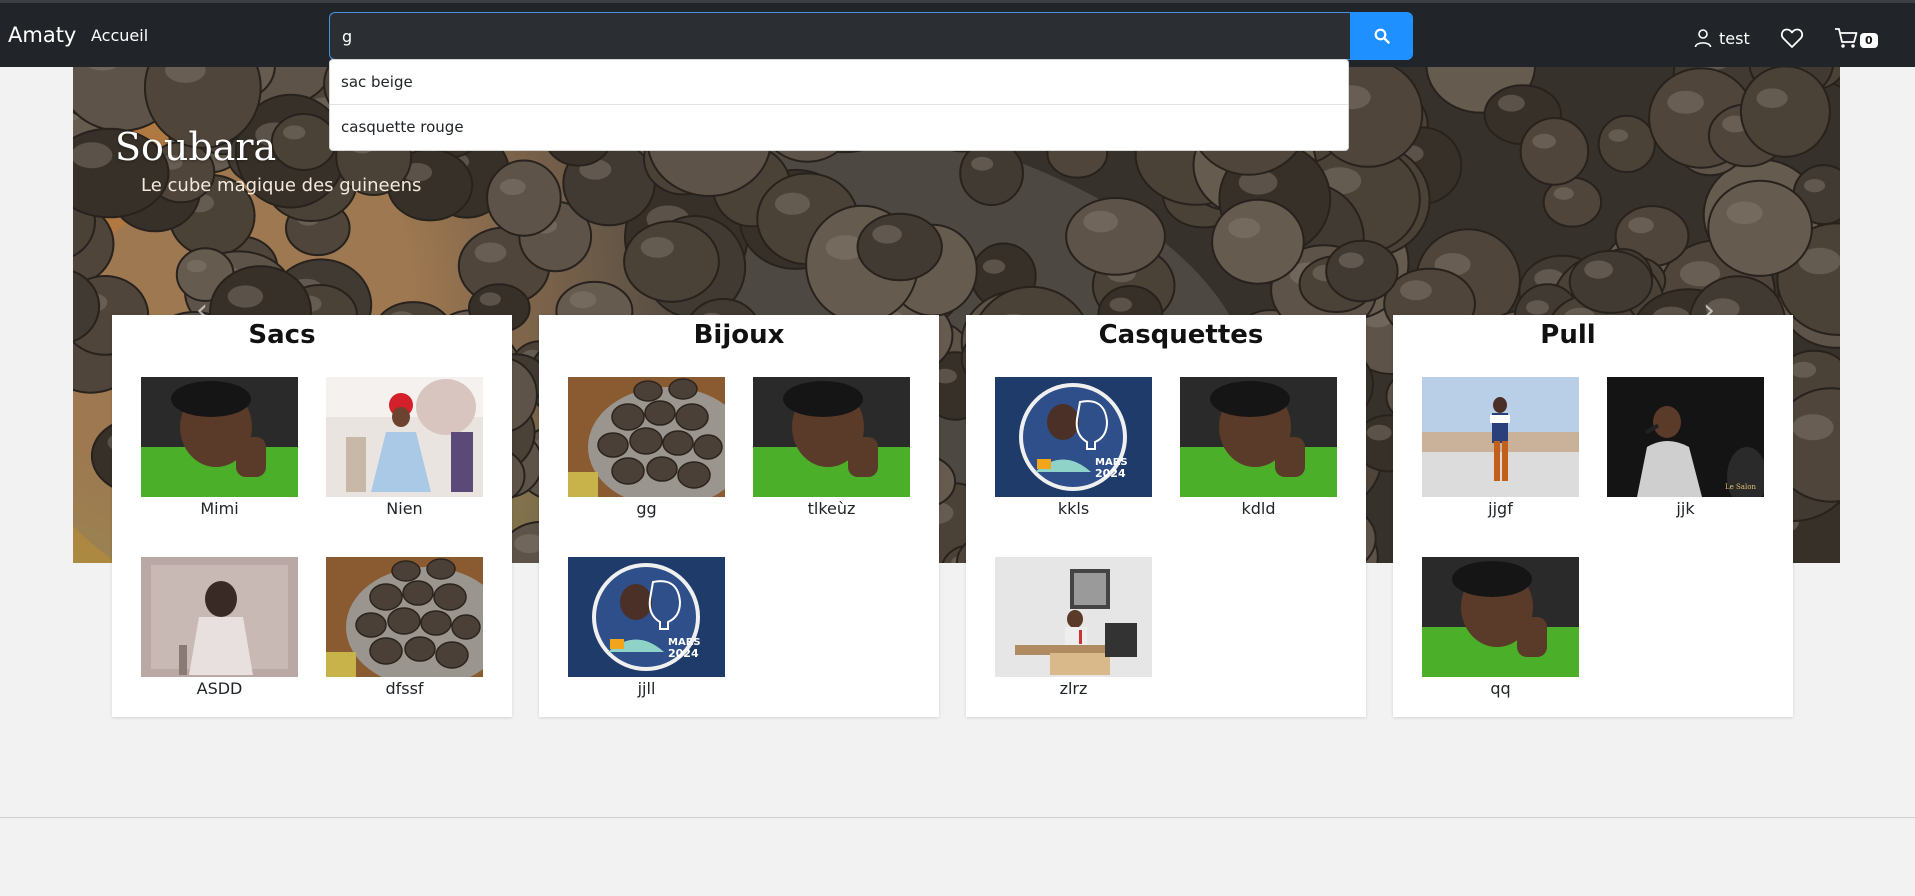 The height and width of the screenshot is (896, 1915). I want to click on category-title: Casquettes, so click(1166, 334).